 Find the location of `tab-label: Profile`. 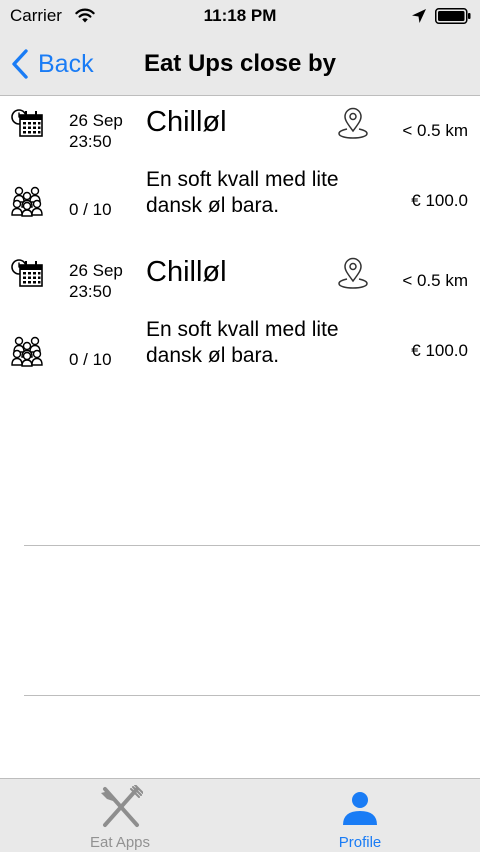

tab-label: Profile is located at coordinates (360, 842).